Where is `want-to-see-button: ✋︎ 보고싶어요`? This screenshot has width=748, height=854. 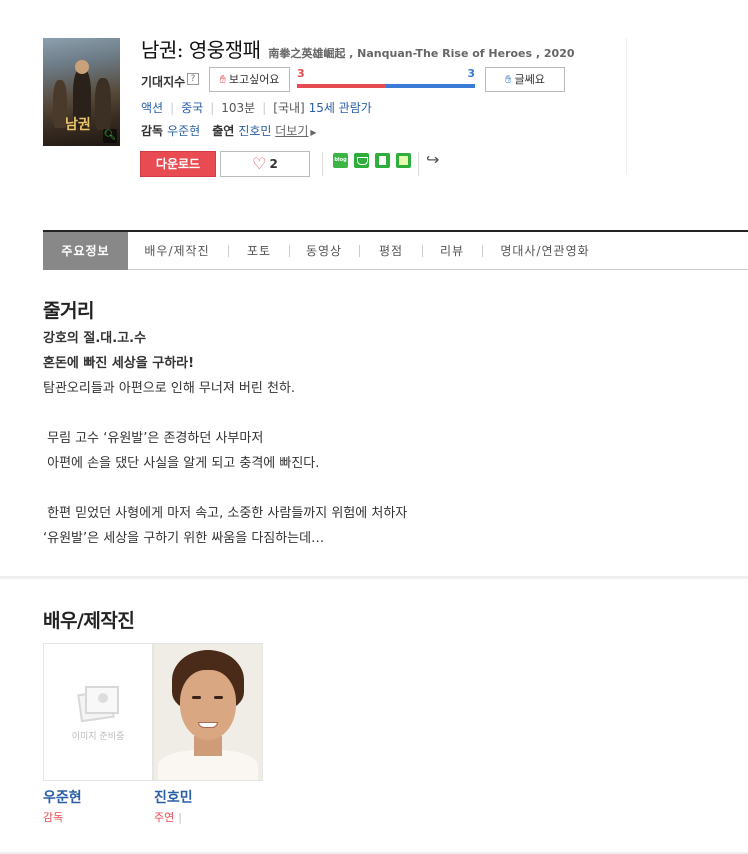 want-to-see-button: ✋︎ 보고싶어요 is located at coordinates (249, 79).